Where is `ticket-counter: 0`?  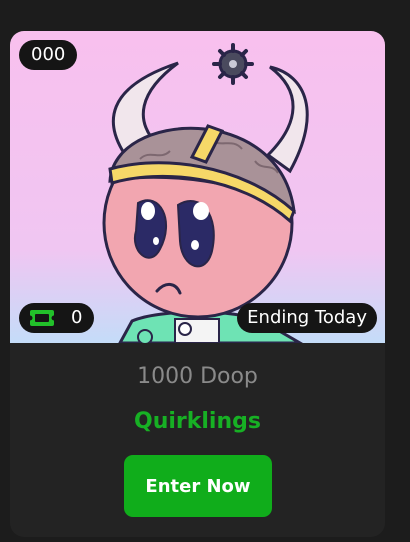
ticket-counter: 0 is located at coordinates (57, 318).